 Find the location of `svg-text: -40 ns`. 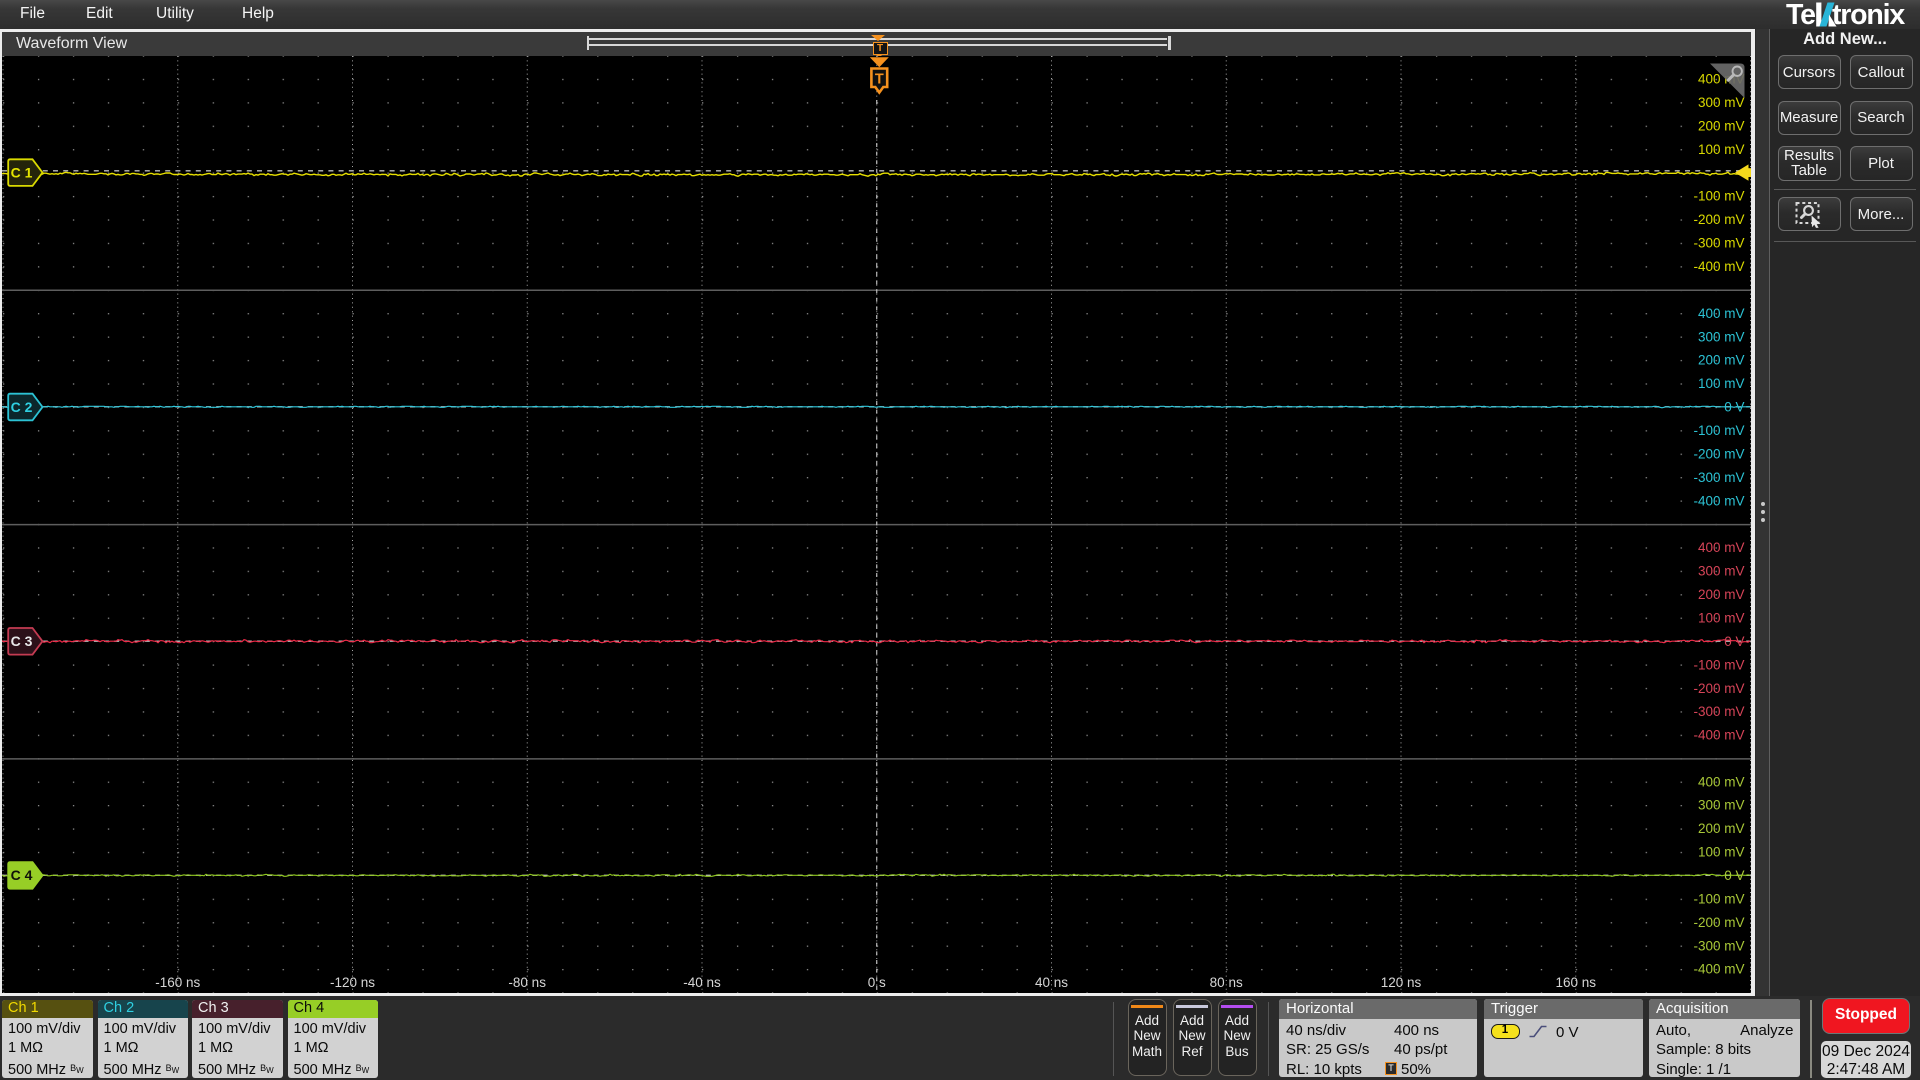

svg-text: -40 ns is located at coordinates (702, 982).